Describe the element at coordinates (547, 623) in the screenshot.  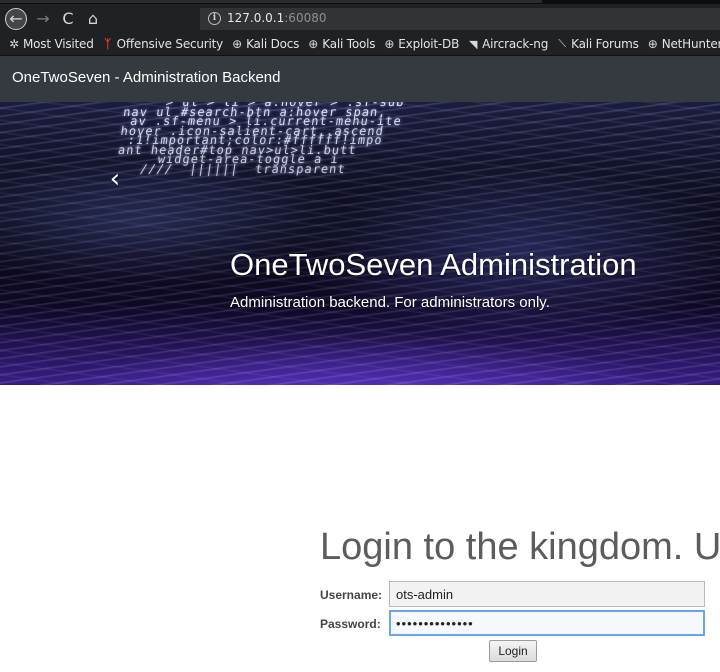
I see `password-input` at that location.